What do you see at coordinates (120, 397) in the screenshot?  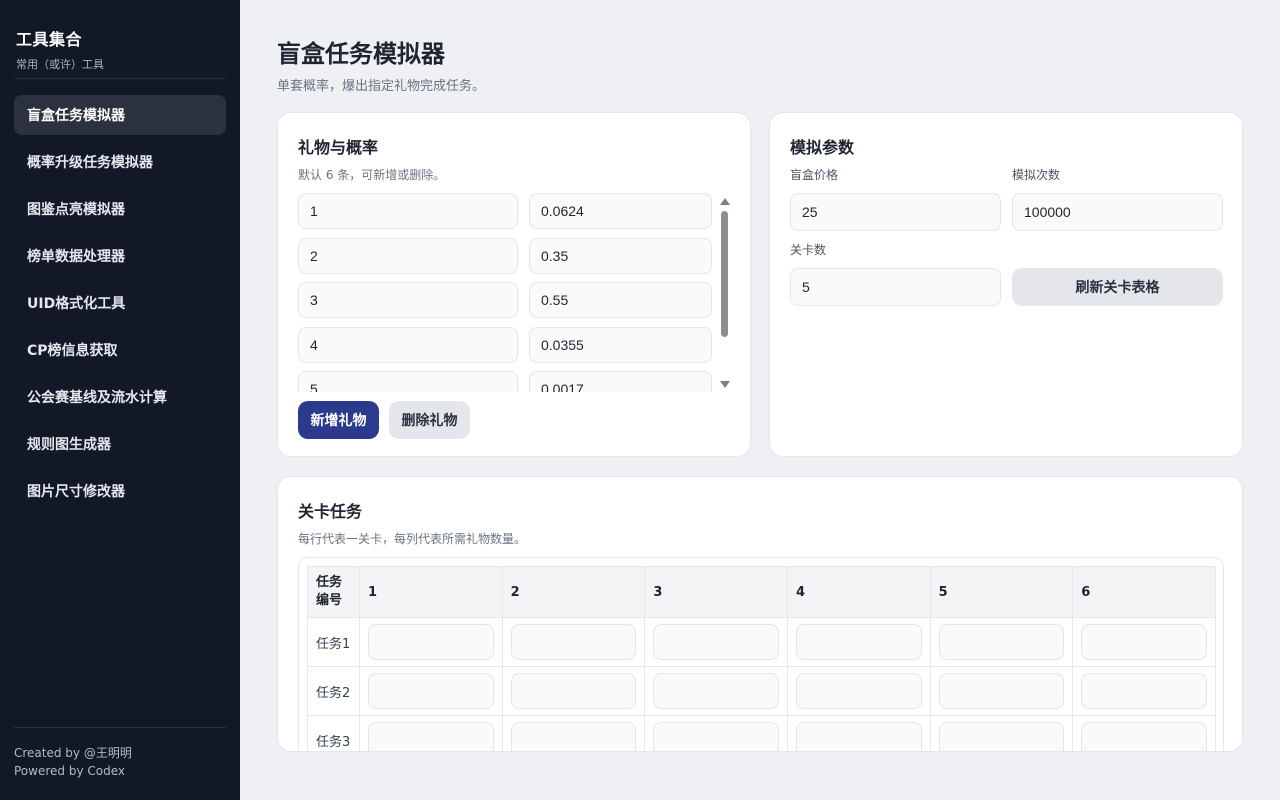 I see `sidebar-item-guild-baseline: 公会赛基线及流水计算` at bounding box center [120, 397].